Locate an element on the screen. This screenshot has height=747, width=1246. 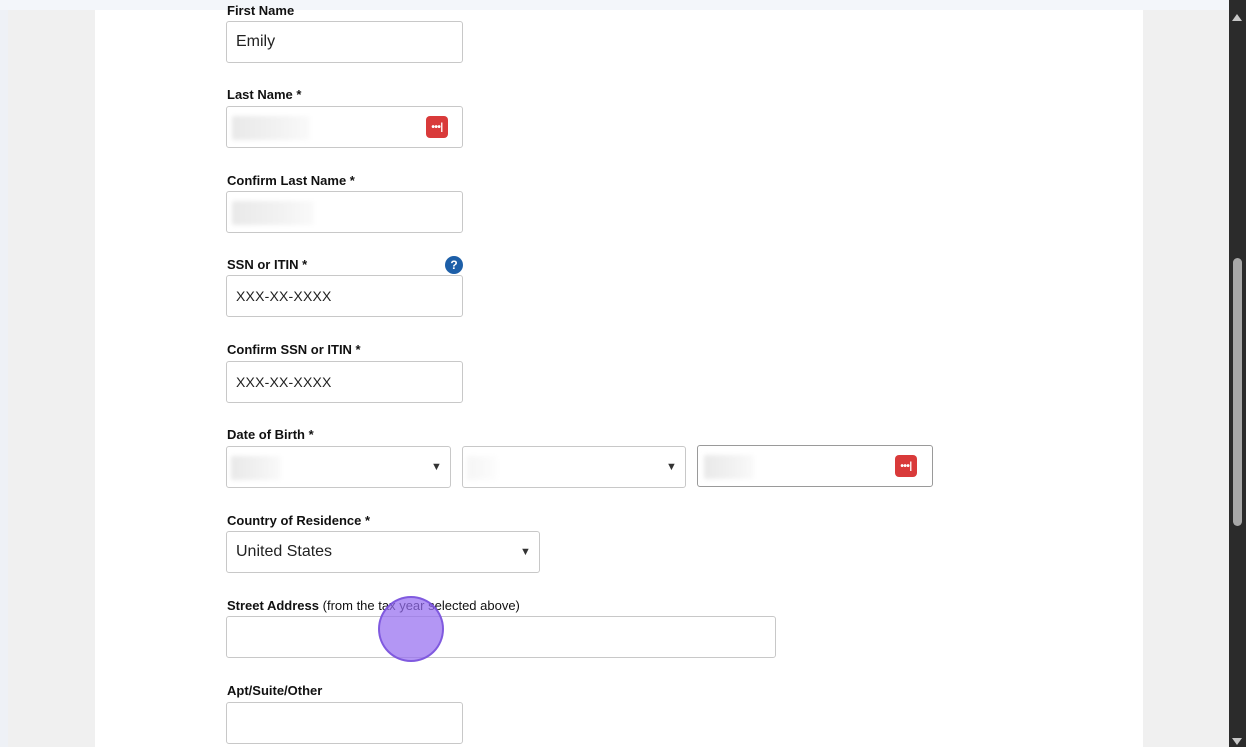
vertical-scrollbar is located at coordinates (1237, 373).